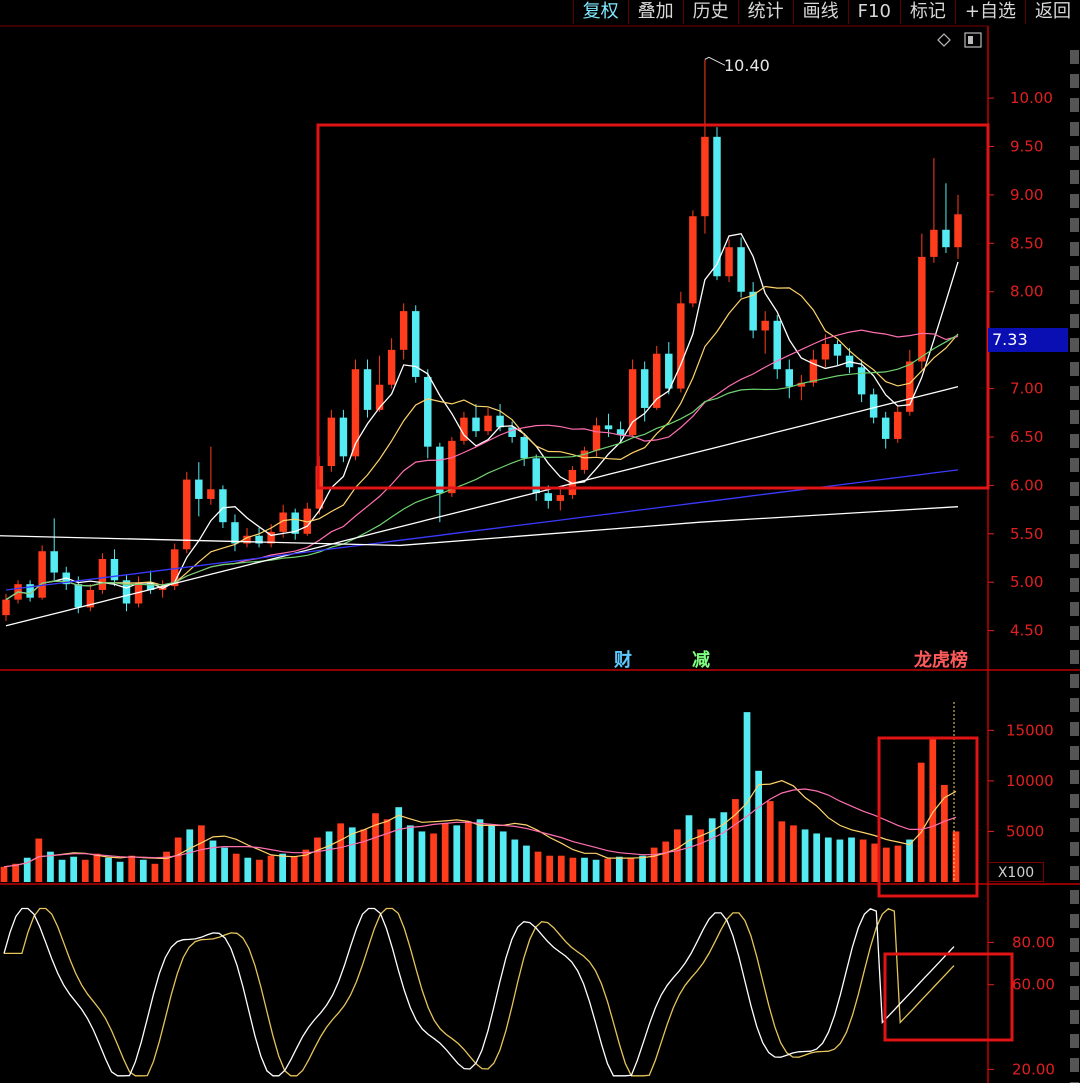 The width and height of the screenshot is (1080, 1083). Describe the element at coordinates (1031, 98) in the screenshot. I see `price-tick-label: 10.00` at that location.